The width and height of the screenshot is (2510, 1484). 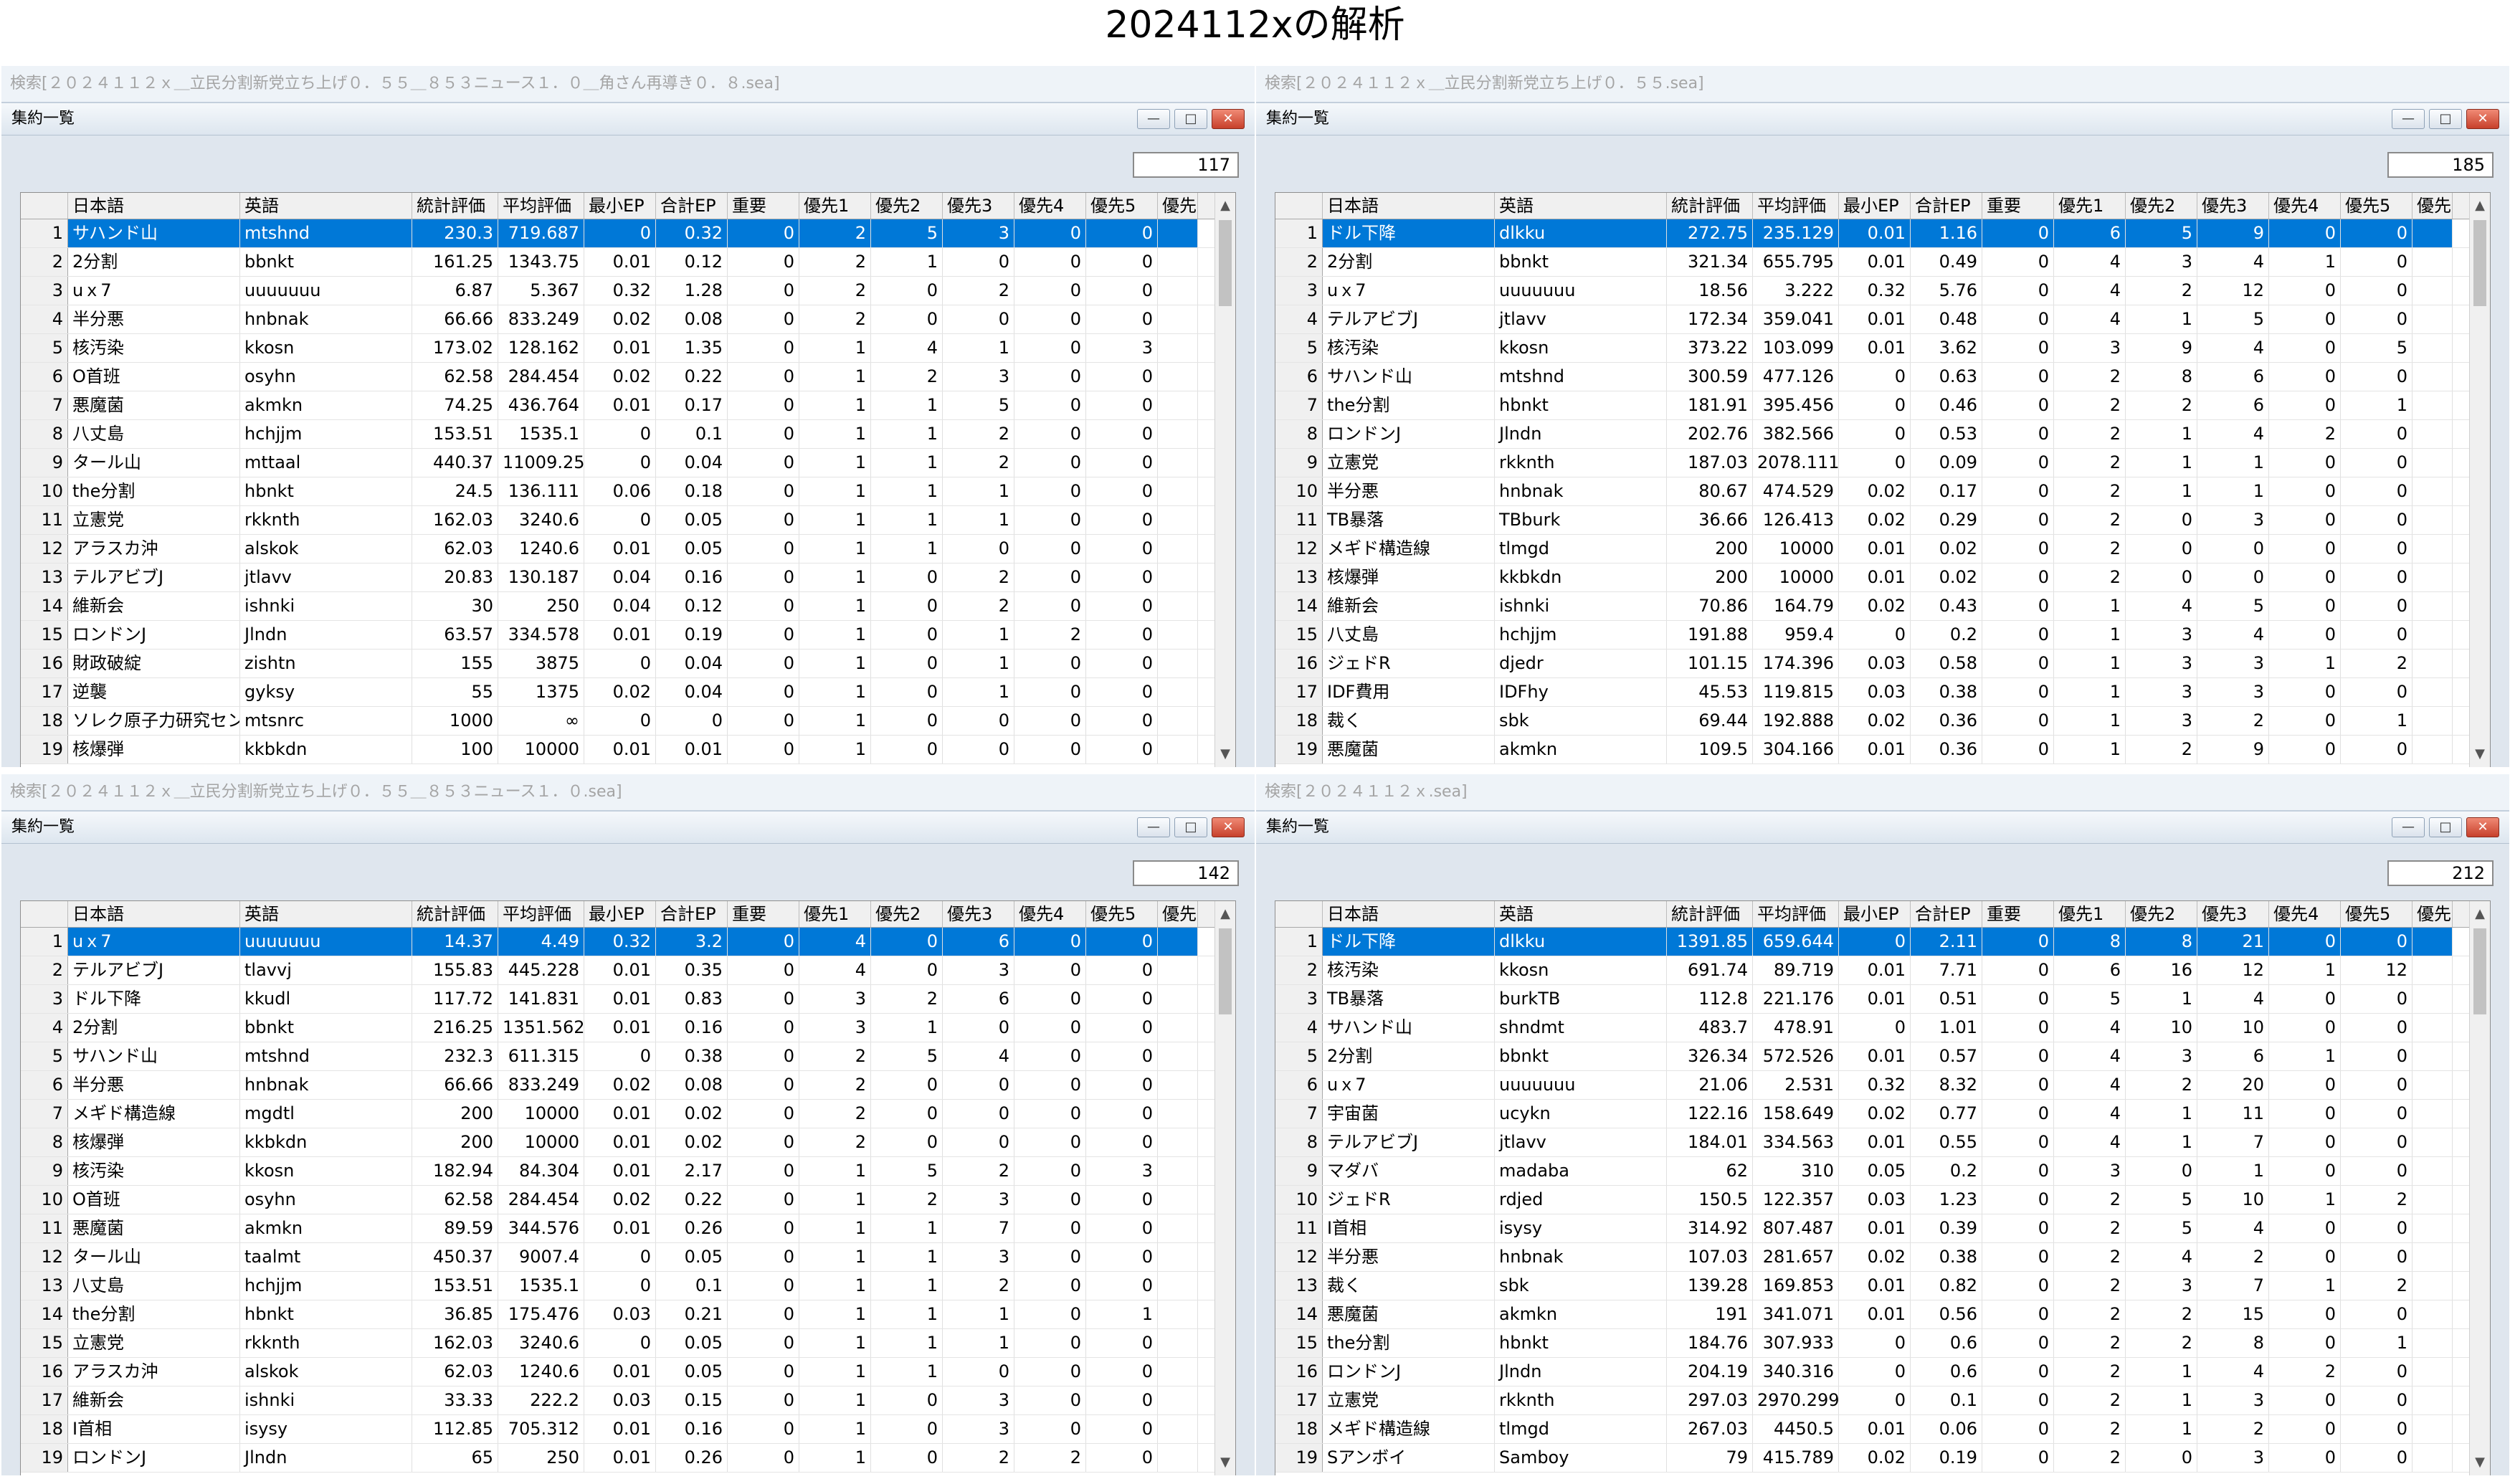 I want to click on table-row: 1 ドル下降 dlkku 1391.85 659.644 0 2.11 0 8 8 21 0 0, so click(x=1872, y=942).